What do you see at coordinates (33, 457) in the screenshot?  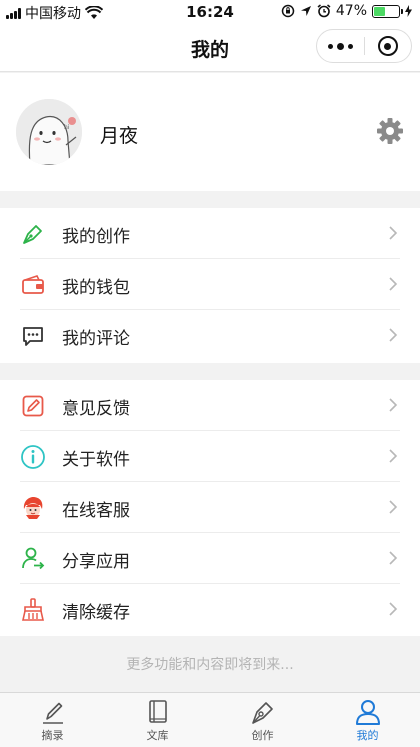 I see `info-icon` at bounding box center [33, 457].